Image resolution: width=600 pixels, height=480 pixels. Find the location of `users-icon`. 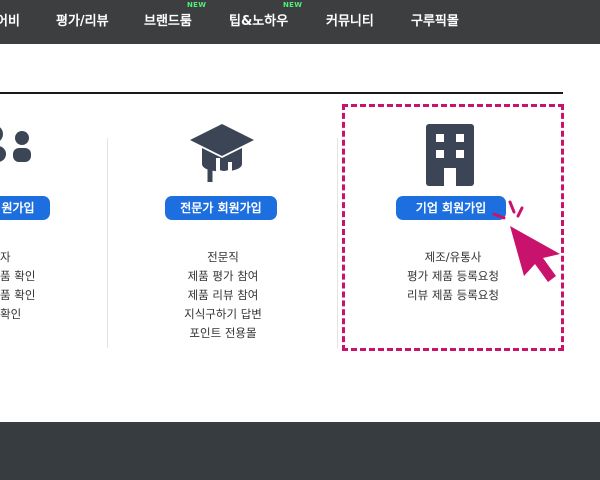

users-icon is located at coordinates (15, 144).